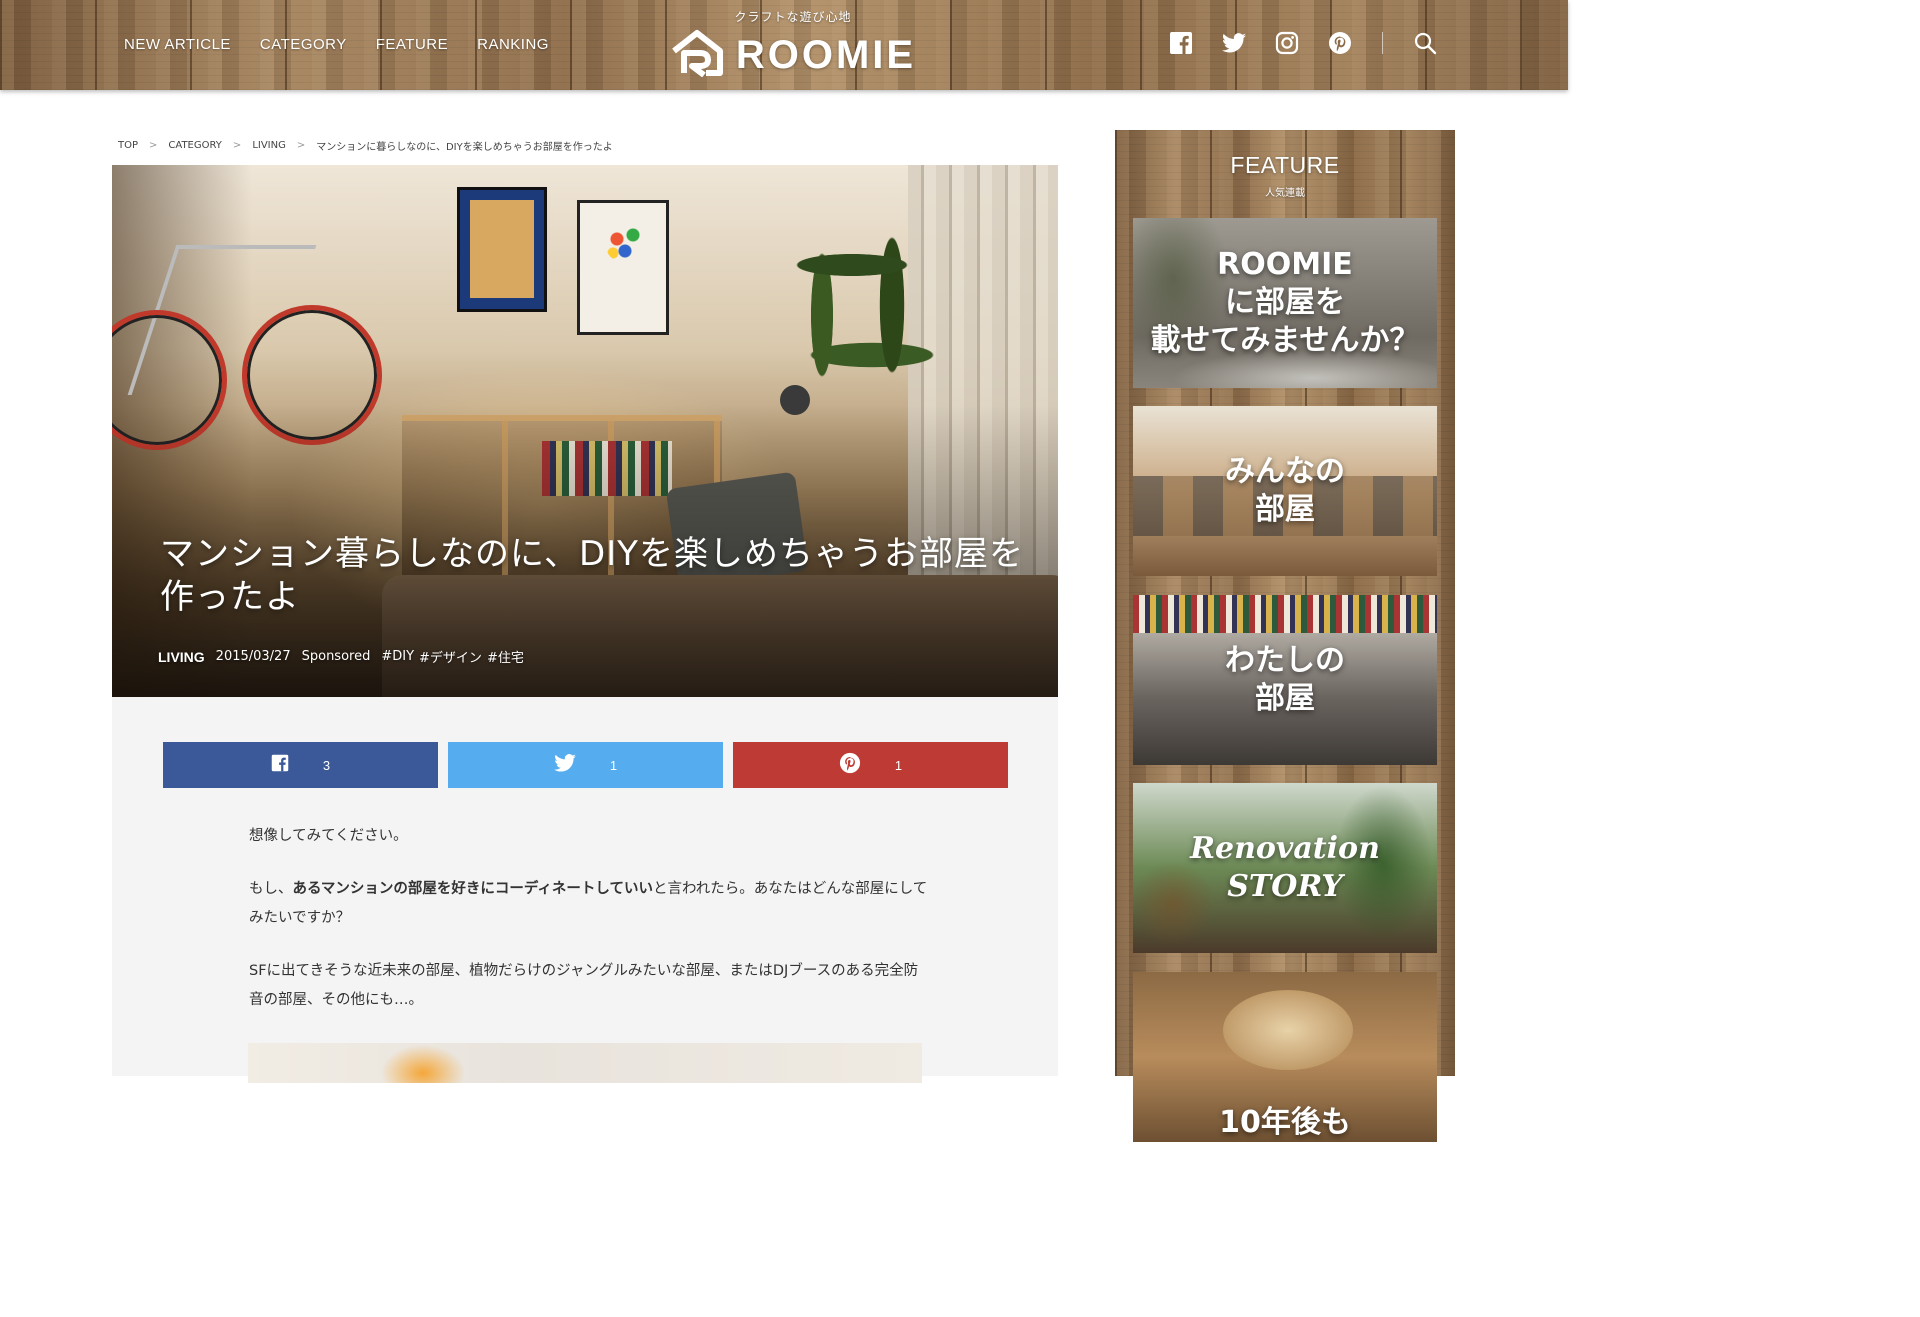 The height and width of the screenshot is (1317, 1920). Describe the element at coordinates (464, 147) in the screenshot. I see `breadcrumb-current: マンションに暮らしなのに、DIYを楽しめちゃうお部屋を作ったよ` at that location.